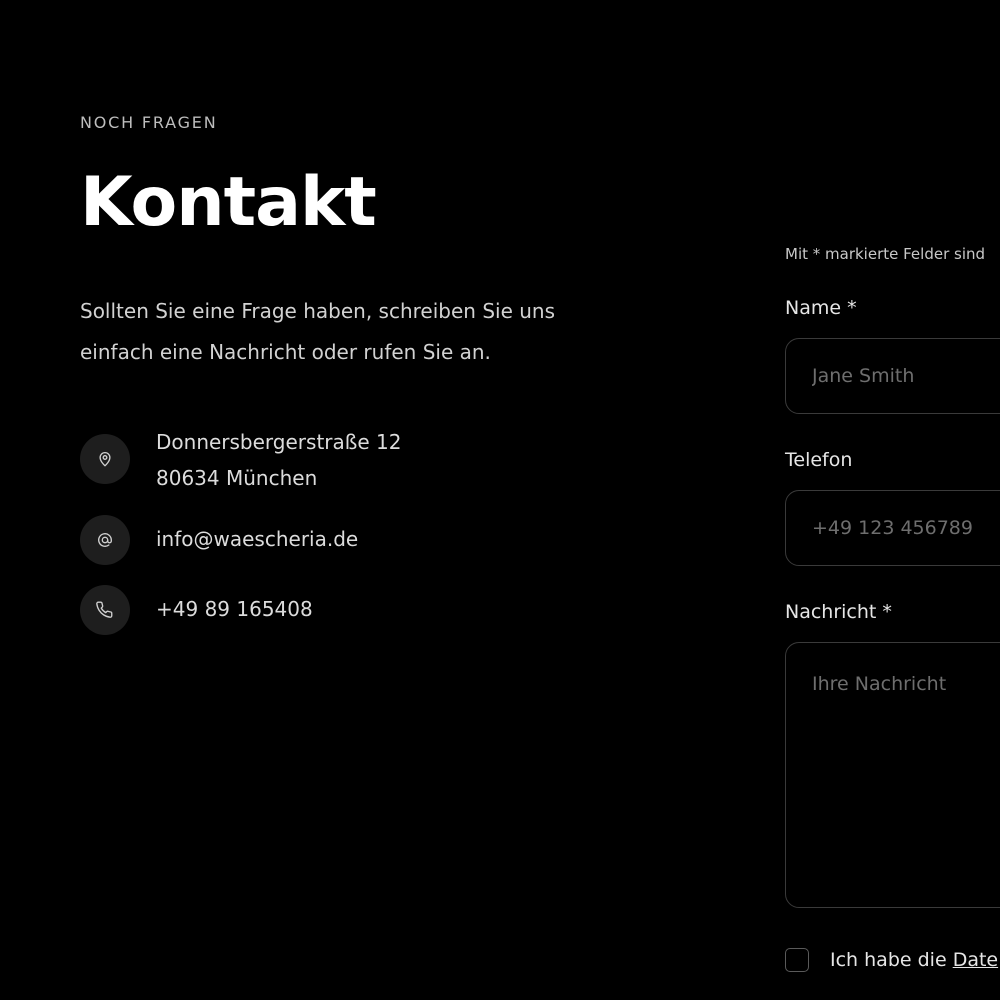 The height and width of the screenshot is (1000, 1000). What do you see at coordinates (105, 459) in the screenshot?
I see `location-pin-icon` at bounding box center [105, 459].